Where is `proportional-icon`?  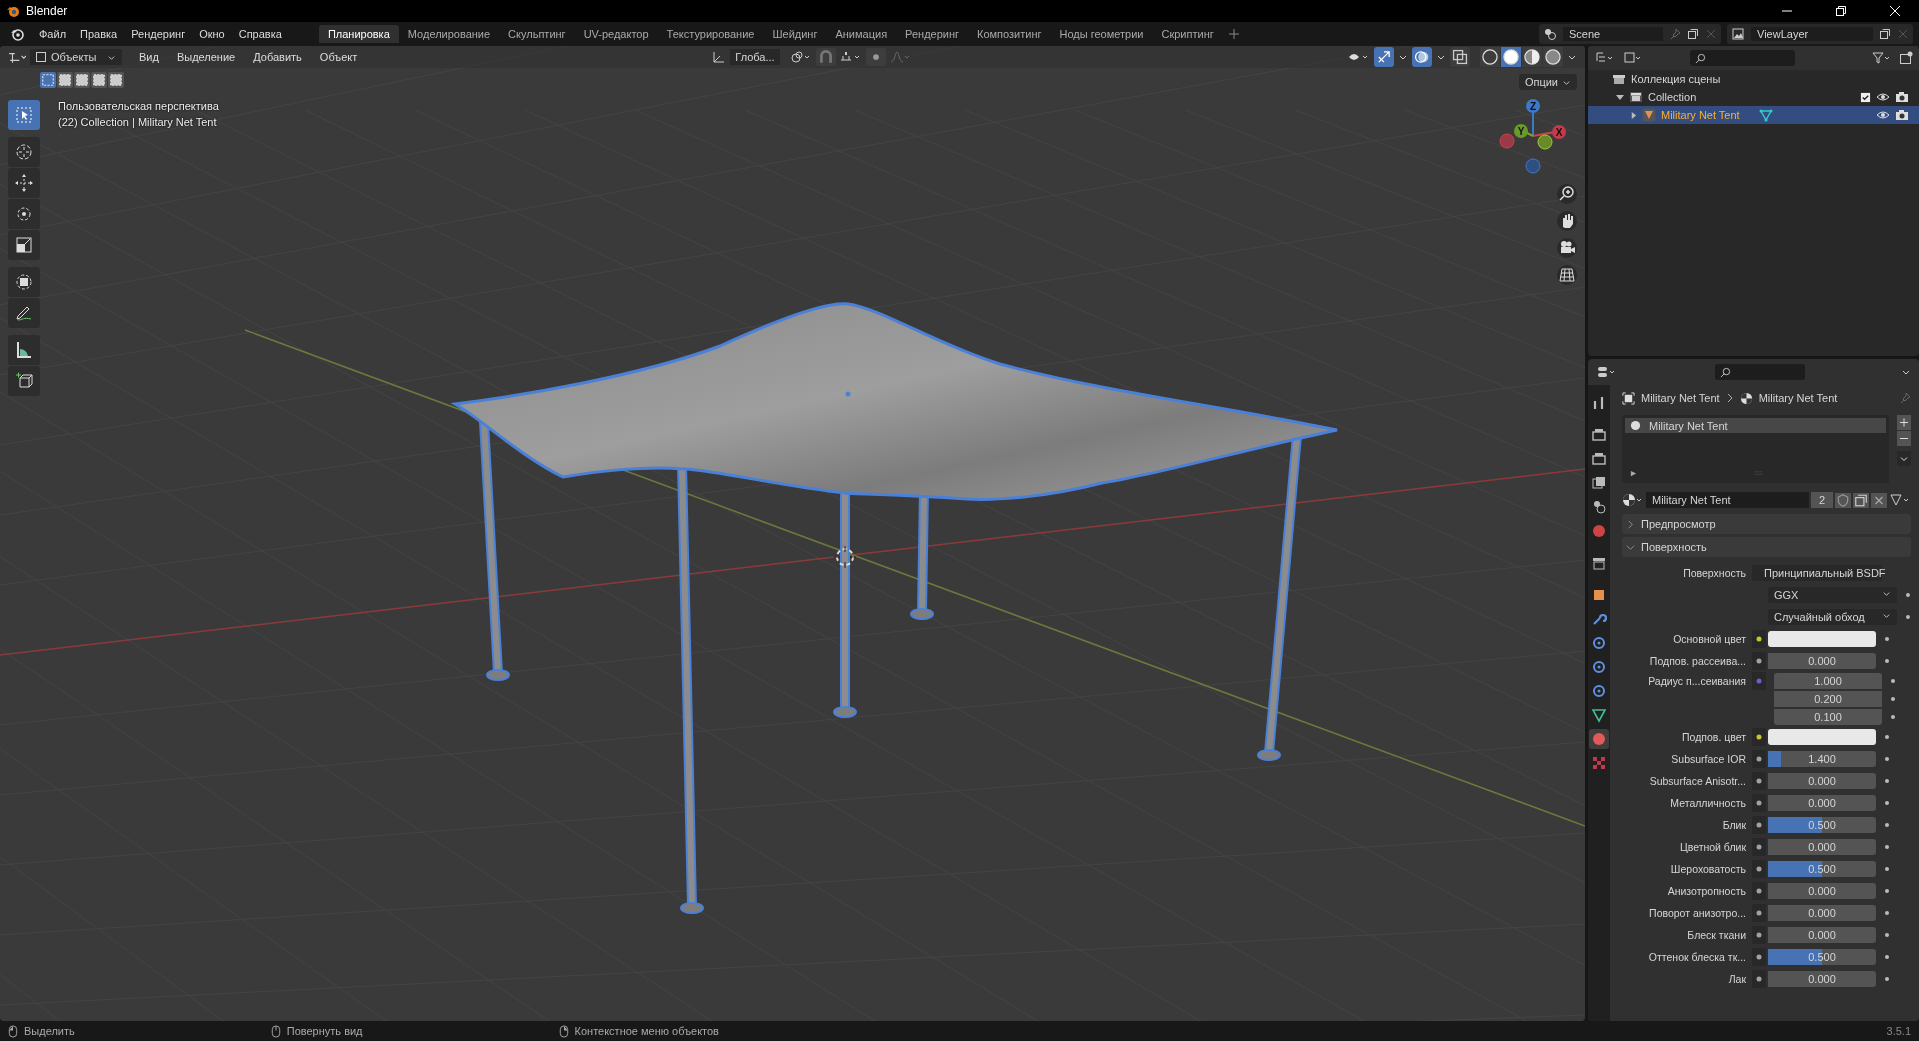
proportional-icon is located at coordinates (875, 57).